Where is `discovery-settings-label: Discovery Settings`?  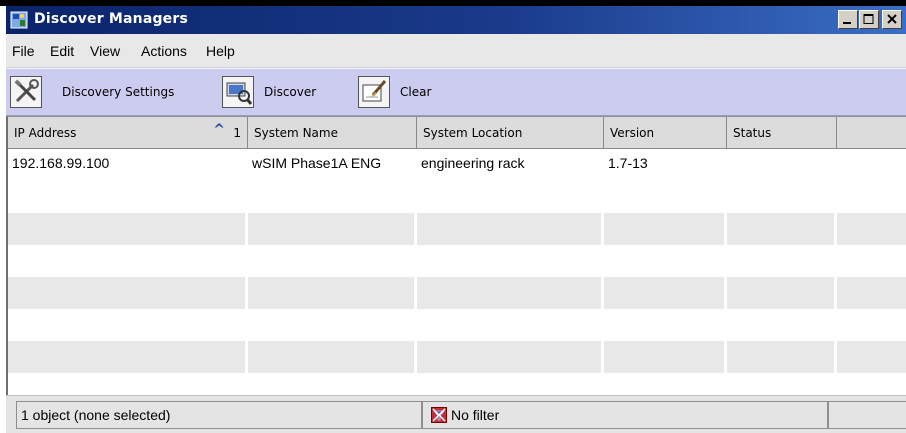 discovery-settings-label: Discovery Settings is located at coordinates (118, 92).